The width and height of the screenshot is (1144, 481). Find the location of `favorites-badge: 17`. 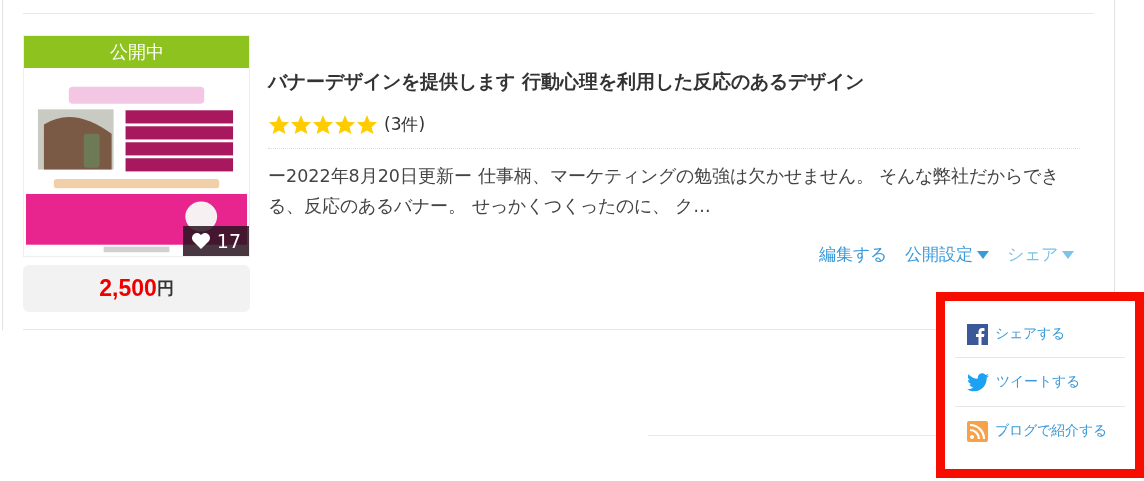

favorites-badge: 17 is located at coordinates (215, 241).